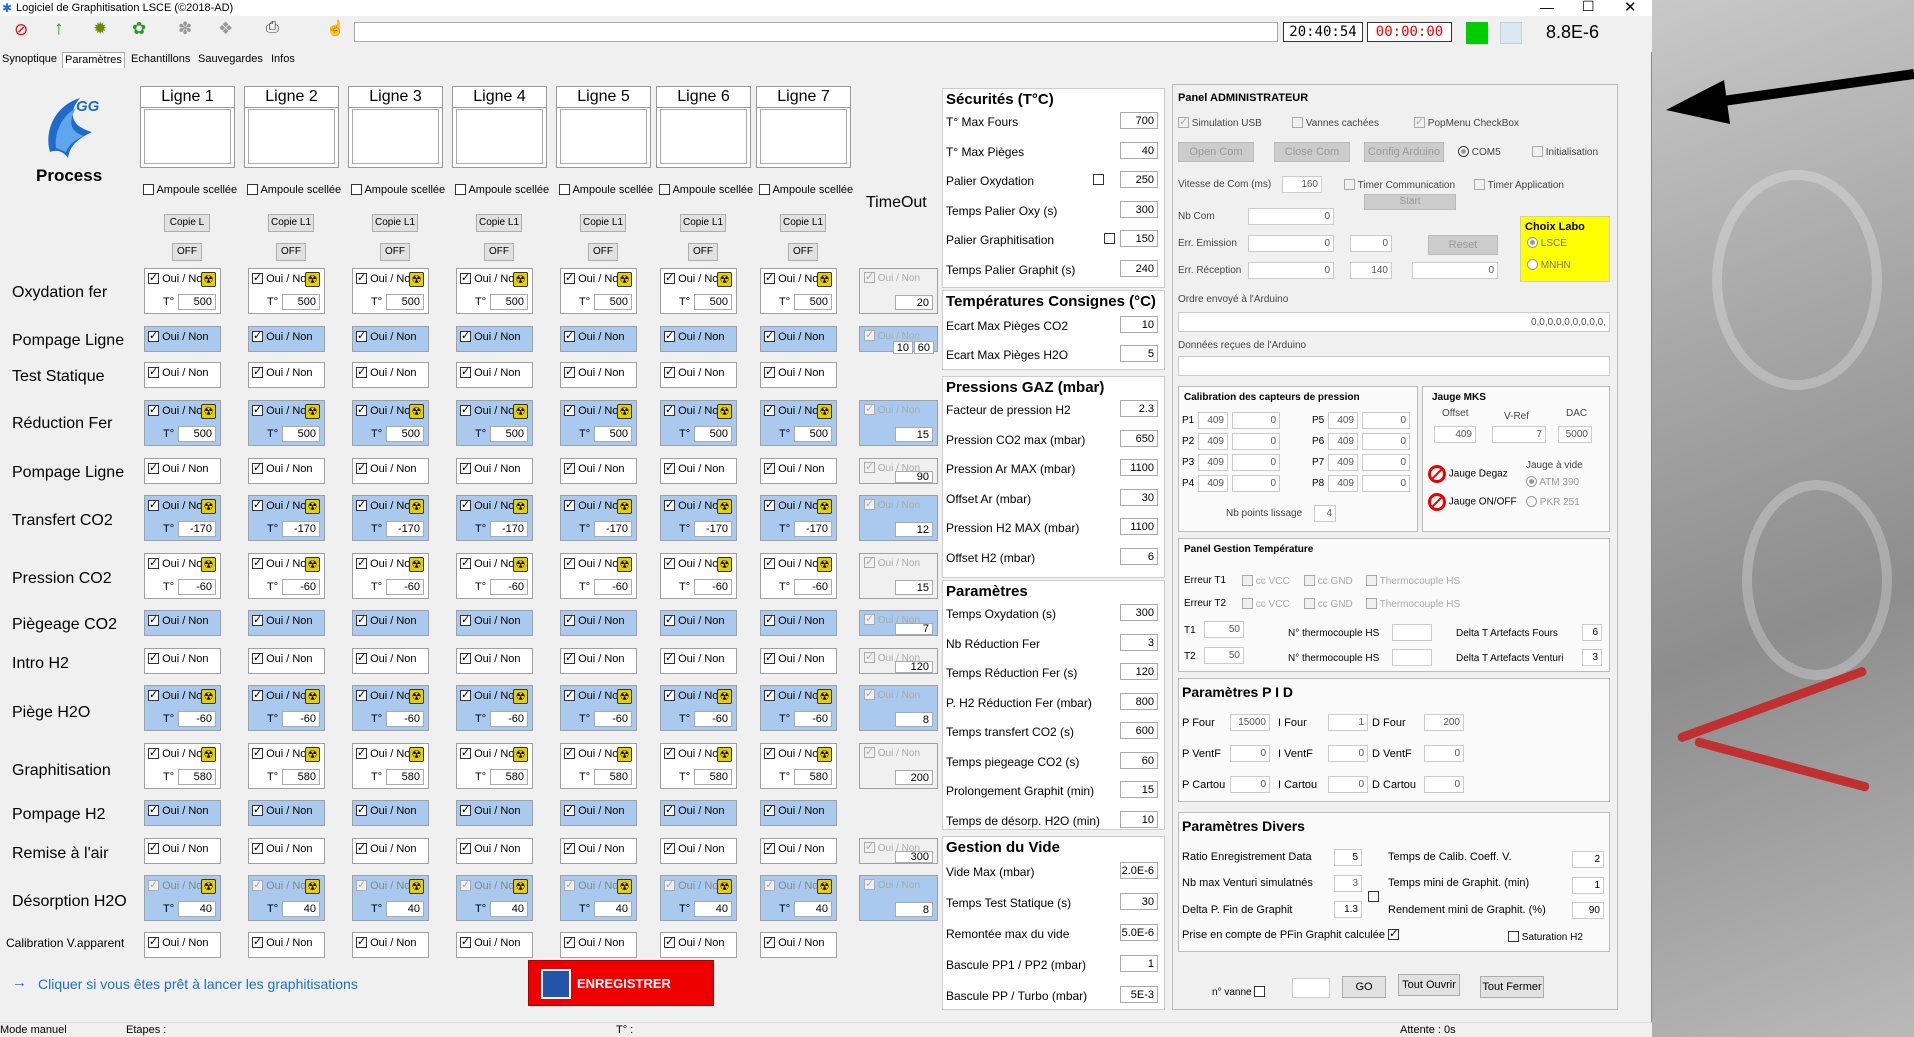  I want to click on venturi-checkbox, so click(1373, 896).